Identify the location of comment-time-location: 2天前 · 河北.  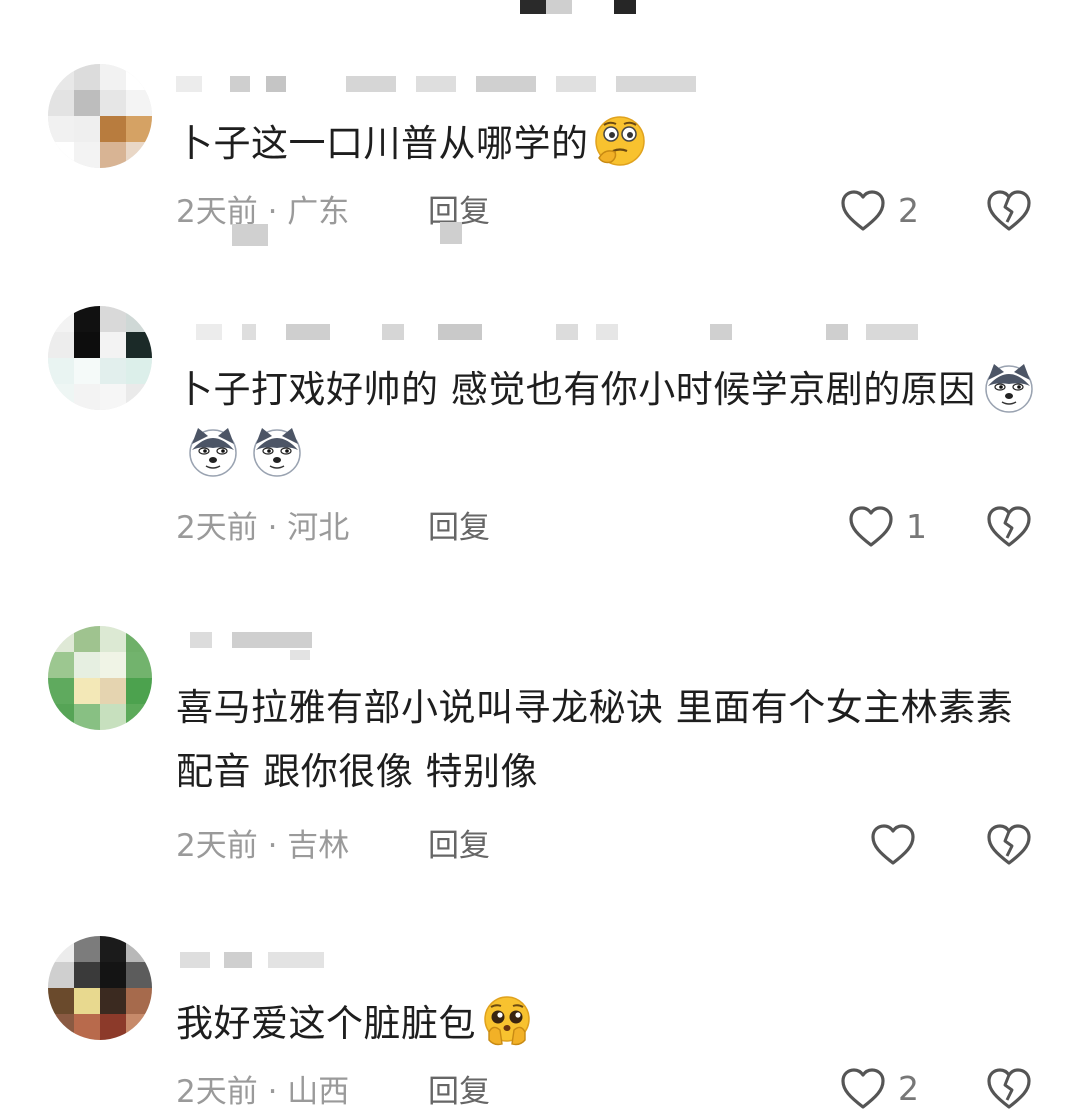
(263, 528).